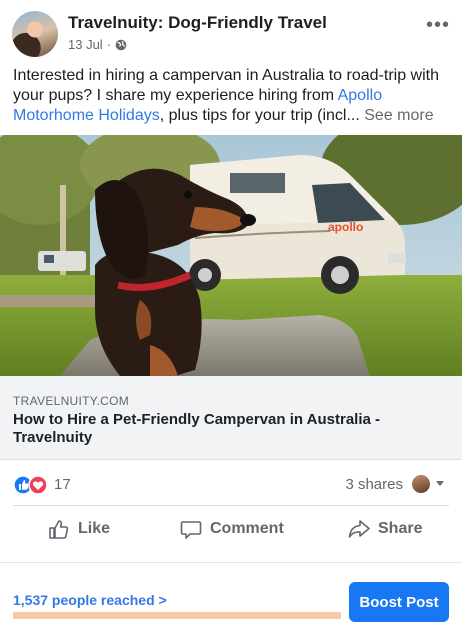 The width and height of the screenshot is (462, 640). I want to click on action-bar: Like Comment Share, so click(231, 529).